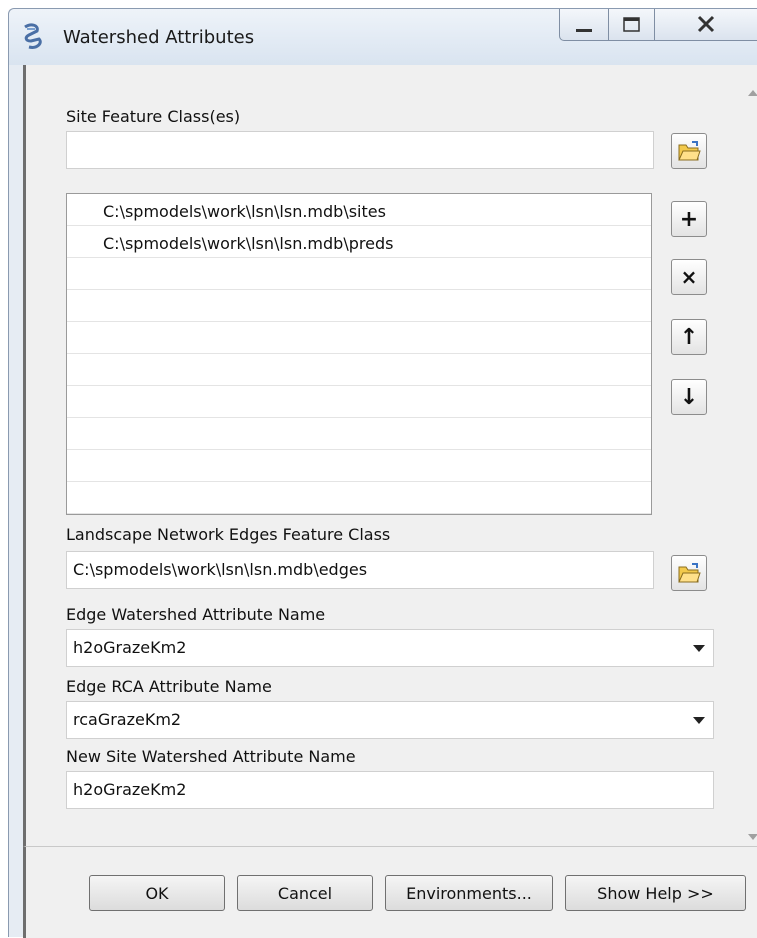 This screenshot has width=757, height=938. I want to click on site-feature-class-browse-button, so click(689, 151).